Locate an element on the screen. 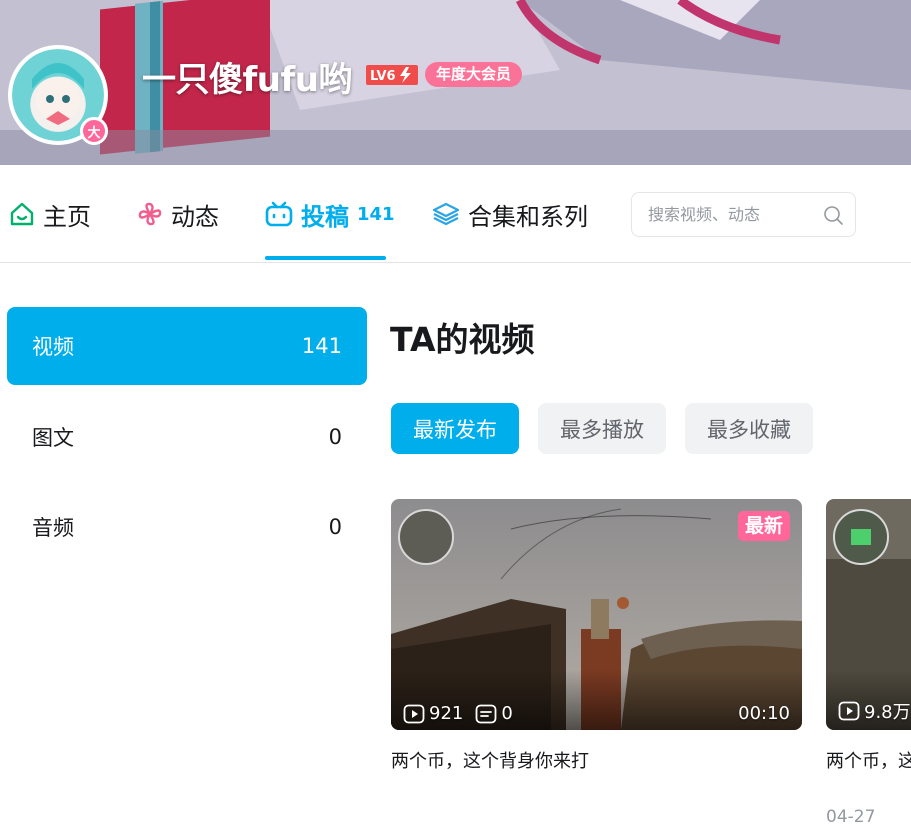 This screenshot has width=911, height=835. sort-most-favorited-button: 最多收藏 is located at coordinates (749, 428).